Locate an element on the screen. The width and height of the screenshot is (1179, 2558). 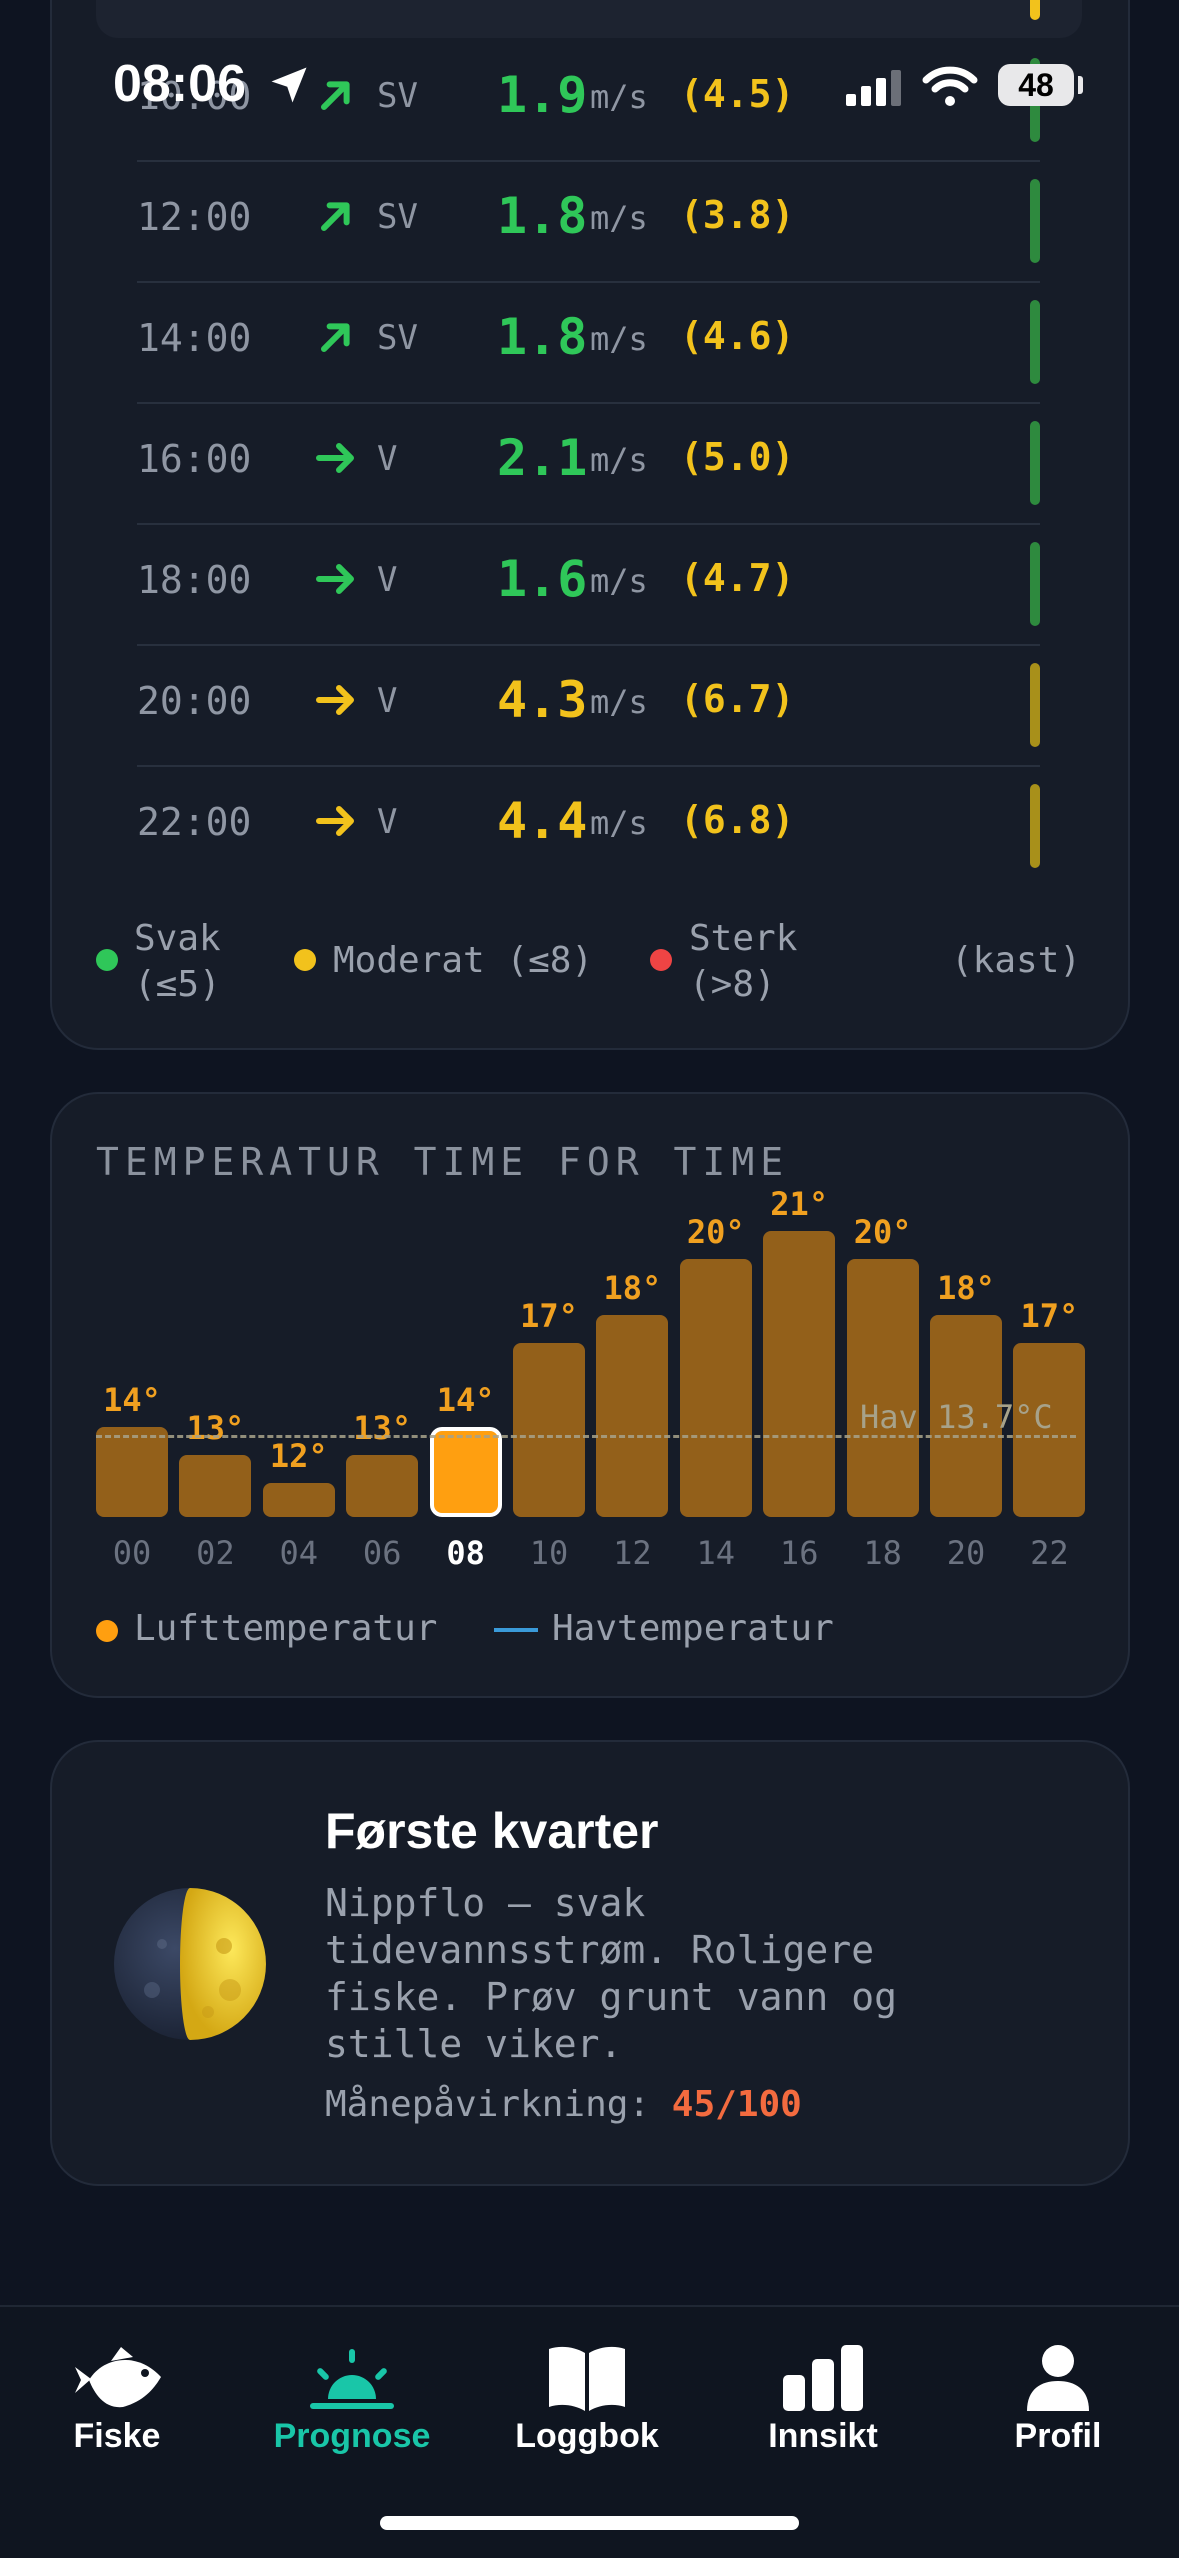
wind-row: 18:00 V 1.6 m/s (4.7) is located at coordinates (588, 585).